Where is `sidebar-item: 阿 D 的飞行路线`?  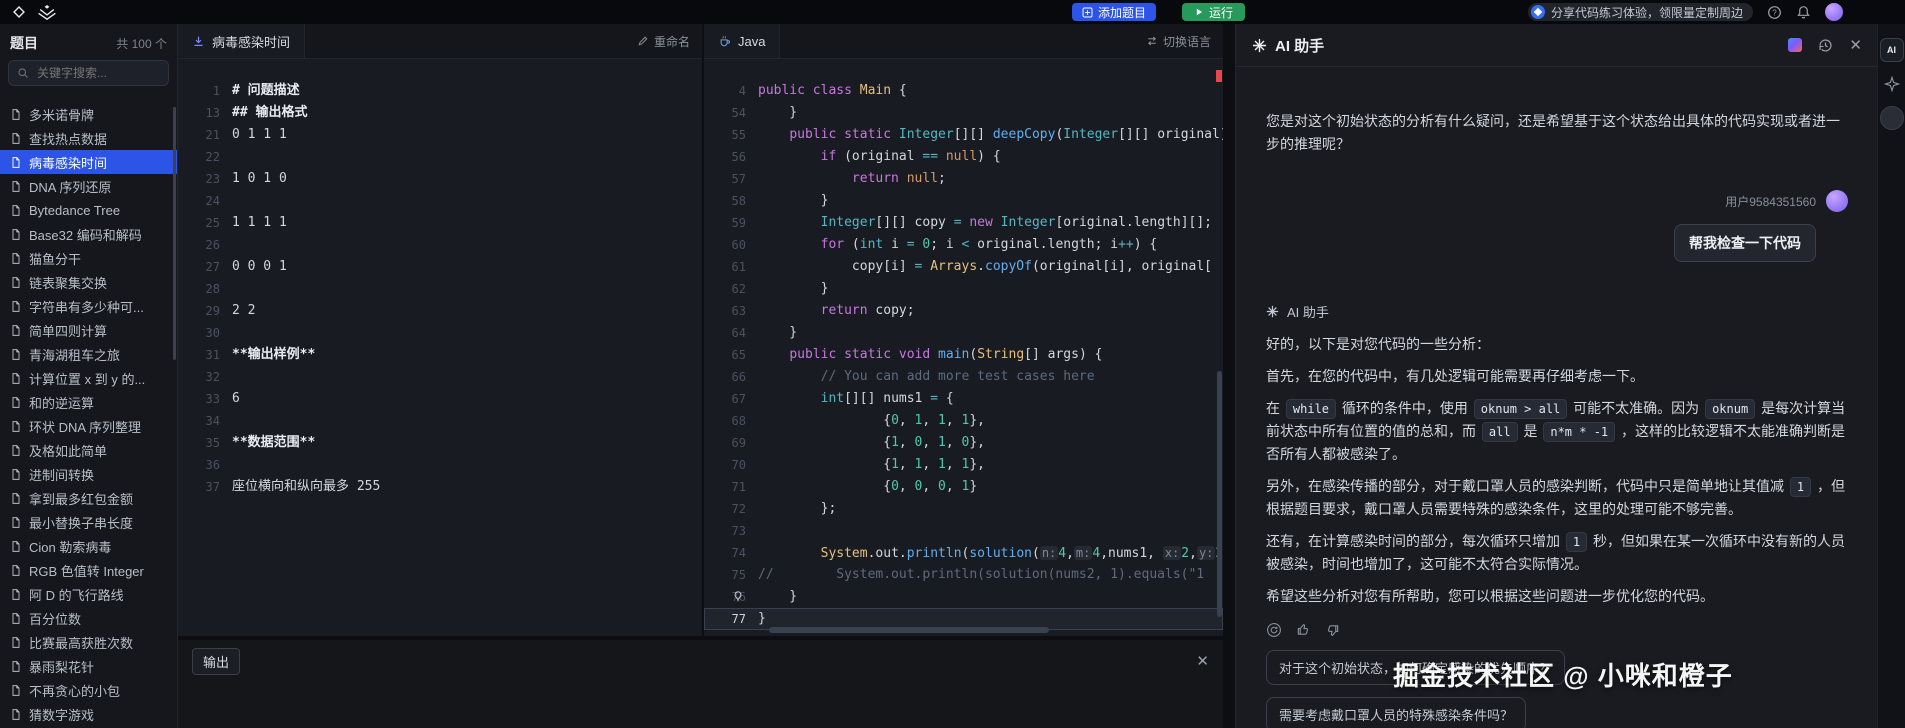
sidebar-item: 阿 D 的飞行路线 is located at coordinates (88, 594).